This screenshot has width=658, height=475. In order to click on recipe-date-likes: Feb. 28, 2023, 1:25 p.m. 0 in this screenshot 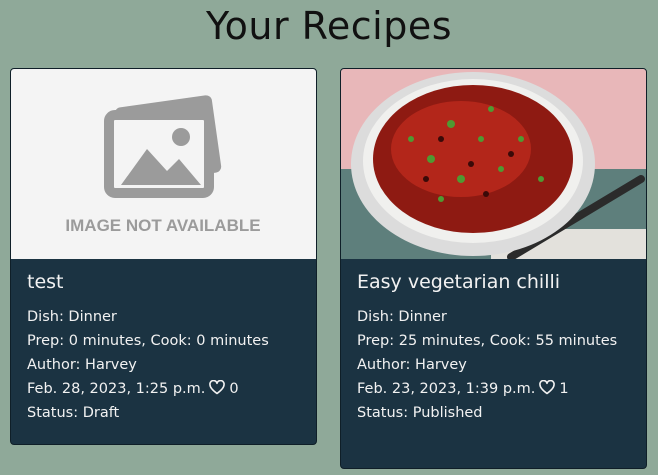, I will do `click(163, 389)`.